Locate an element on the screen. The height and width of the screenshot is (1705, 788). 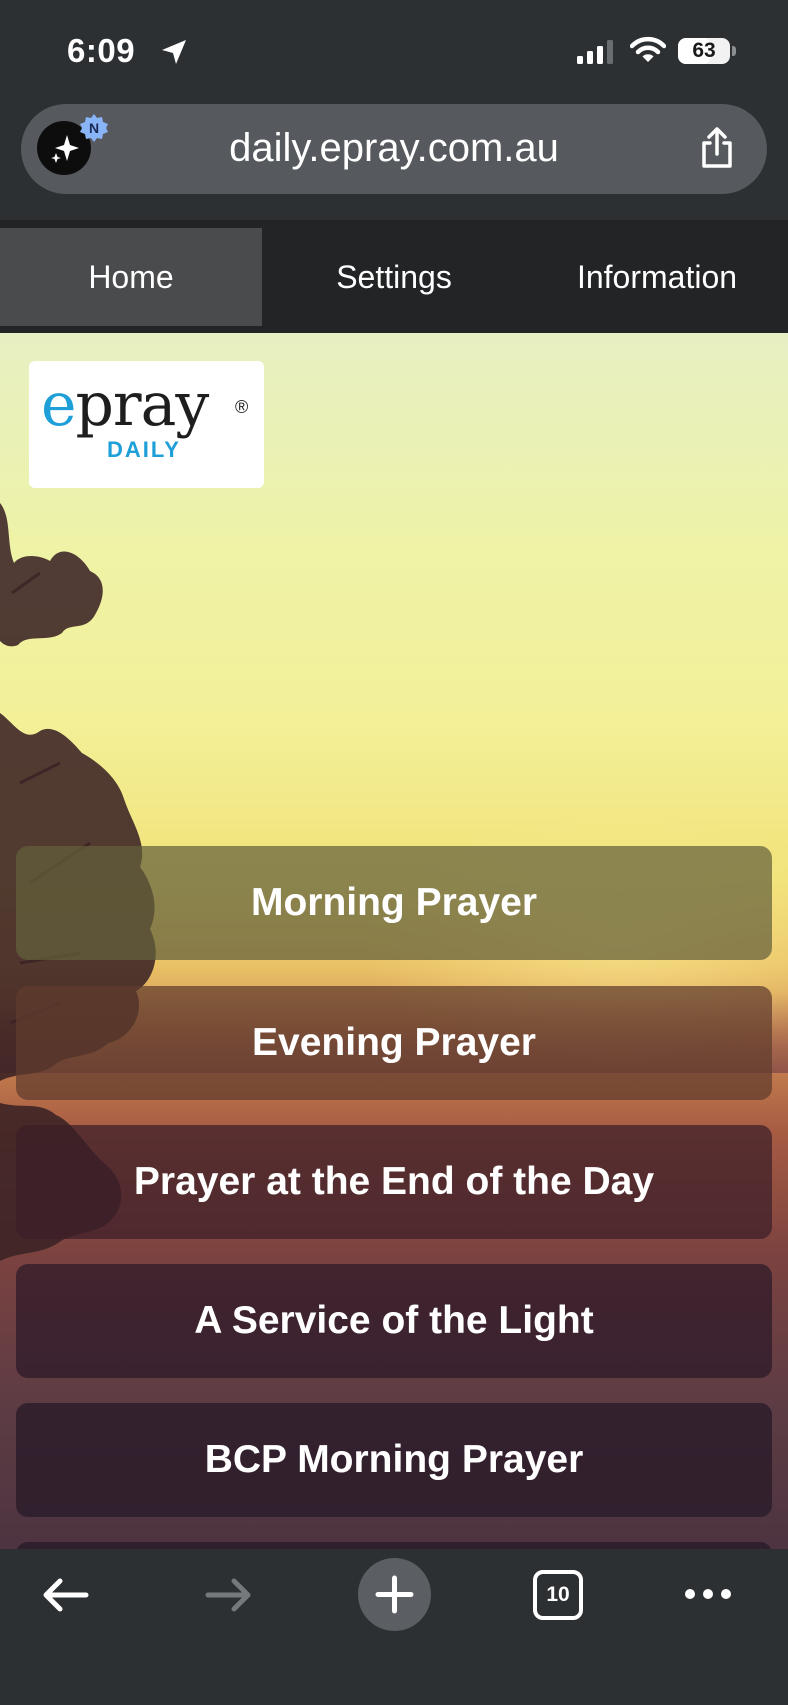
end-of-day-prayer-button: Prayer at the End of the Day is located at coordinates (394, 1182).